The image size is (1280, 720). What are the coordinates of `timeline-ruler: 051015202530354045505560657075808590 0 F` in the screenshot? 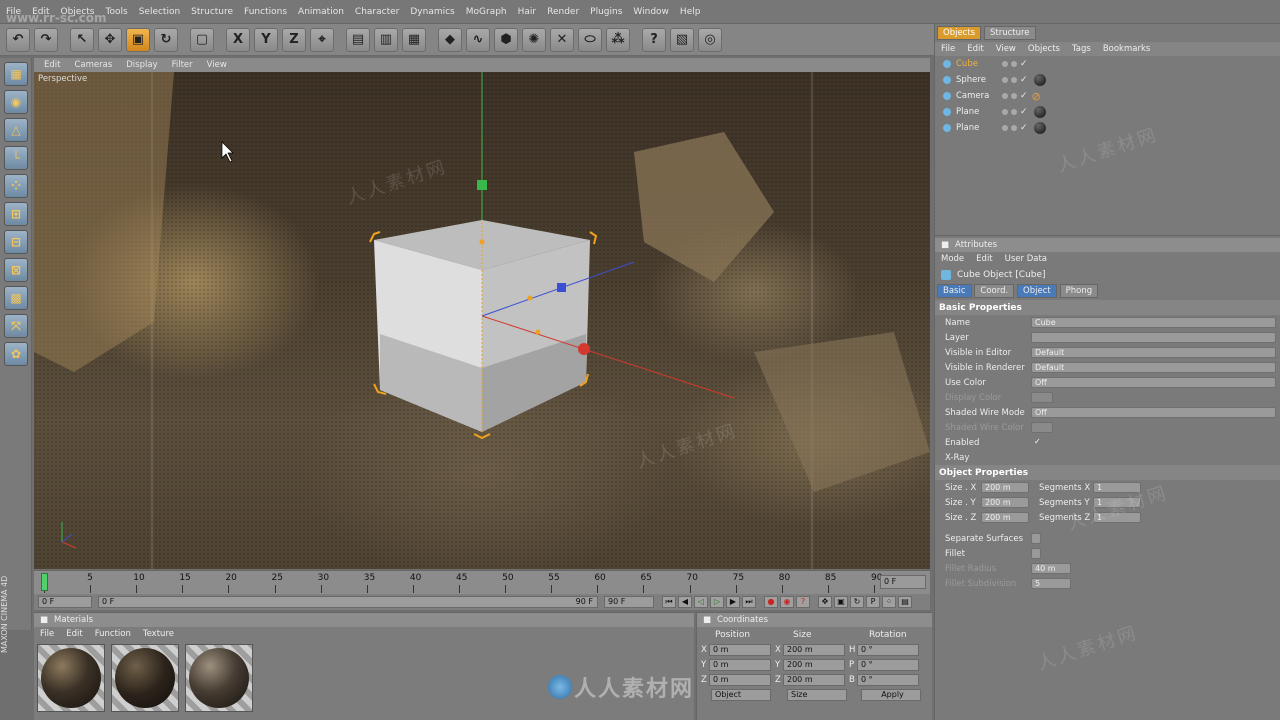 It's located at (482, 582).